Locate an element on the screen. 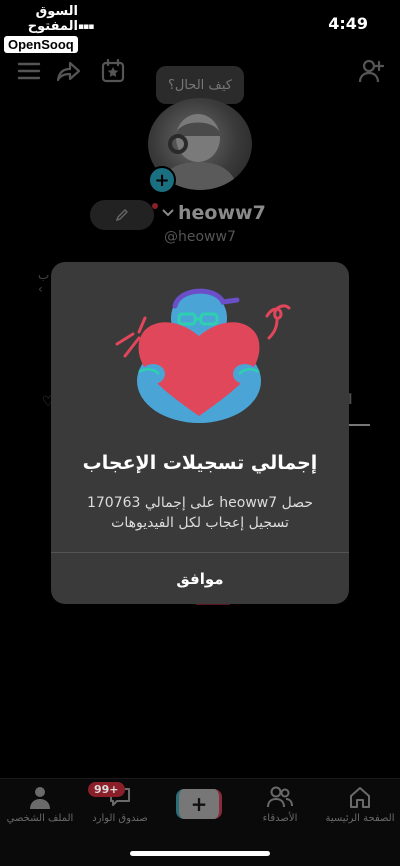 Image resolution: width=400 pixels, height=866 pixels. add-avatar-button: + is located at coordinates (162, 180).